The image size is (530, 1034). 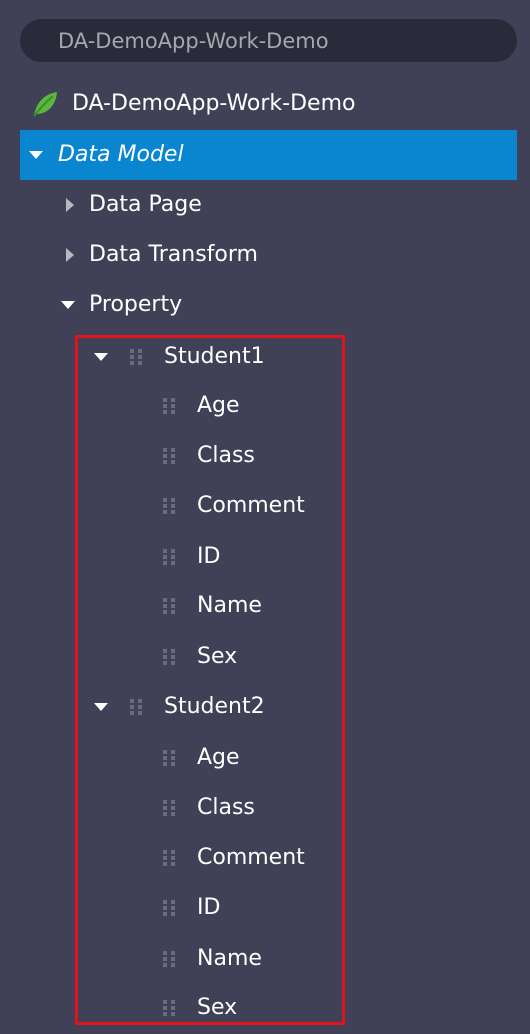 I want to click on tree-item-app-label: DA-DemoApp-Work-Demo, so click(x=214, y=103).